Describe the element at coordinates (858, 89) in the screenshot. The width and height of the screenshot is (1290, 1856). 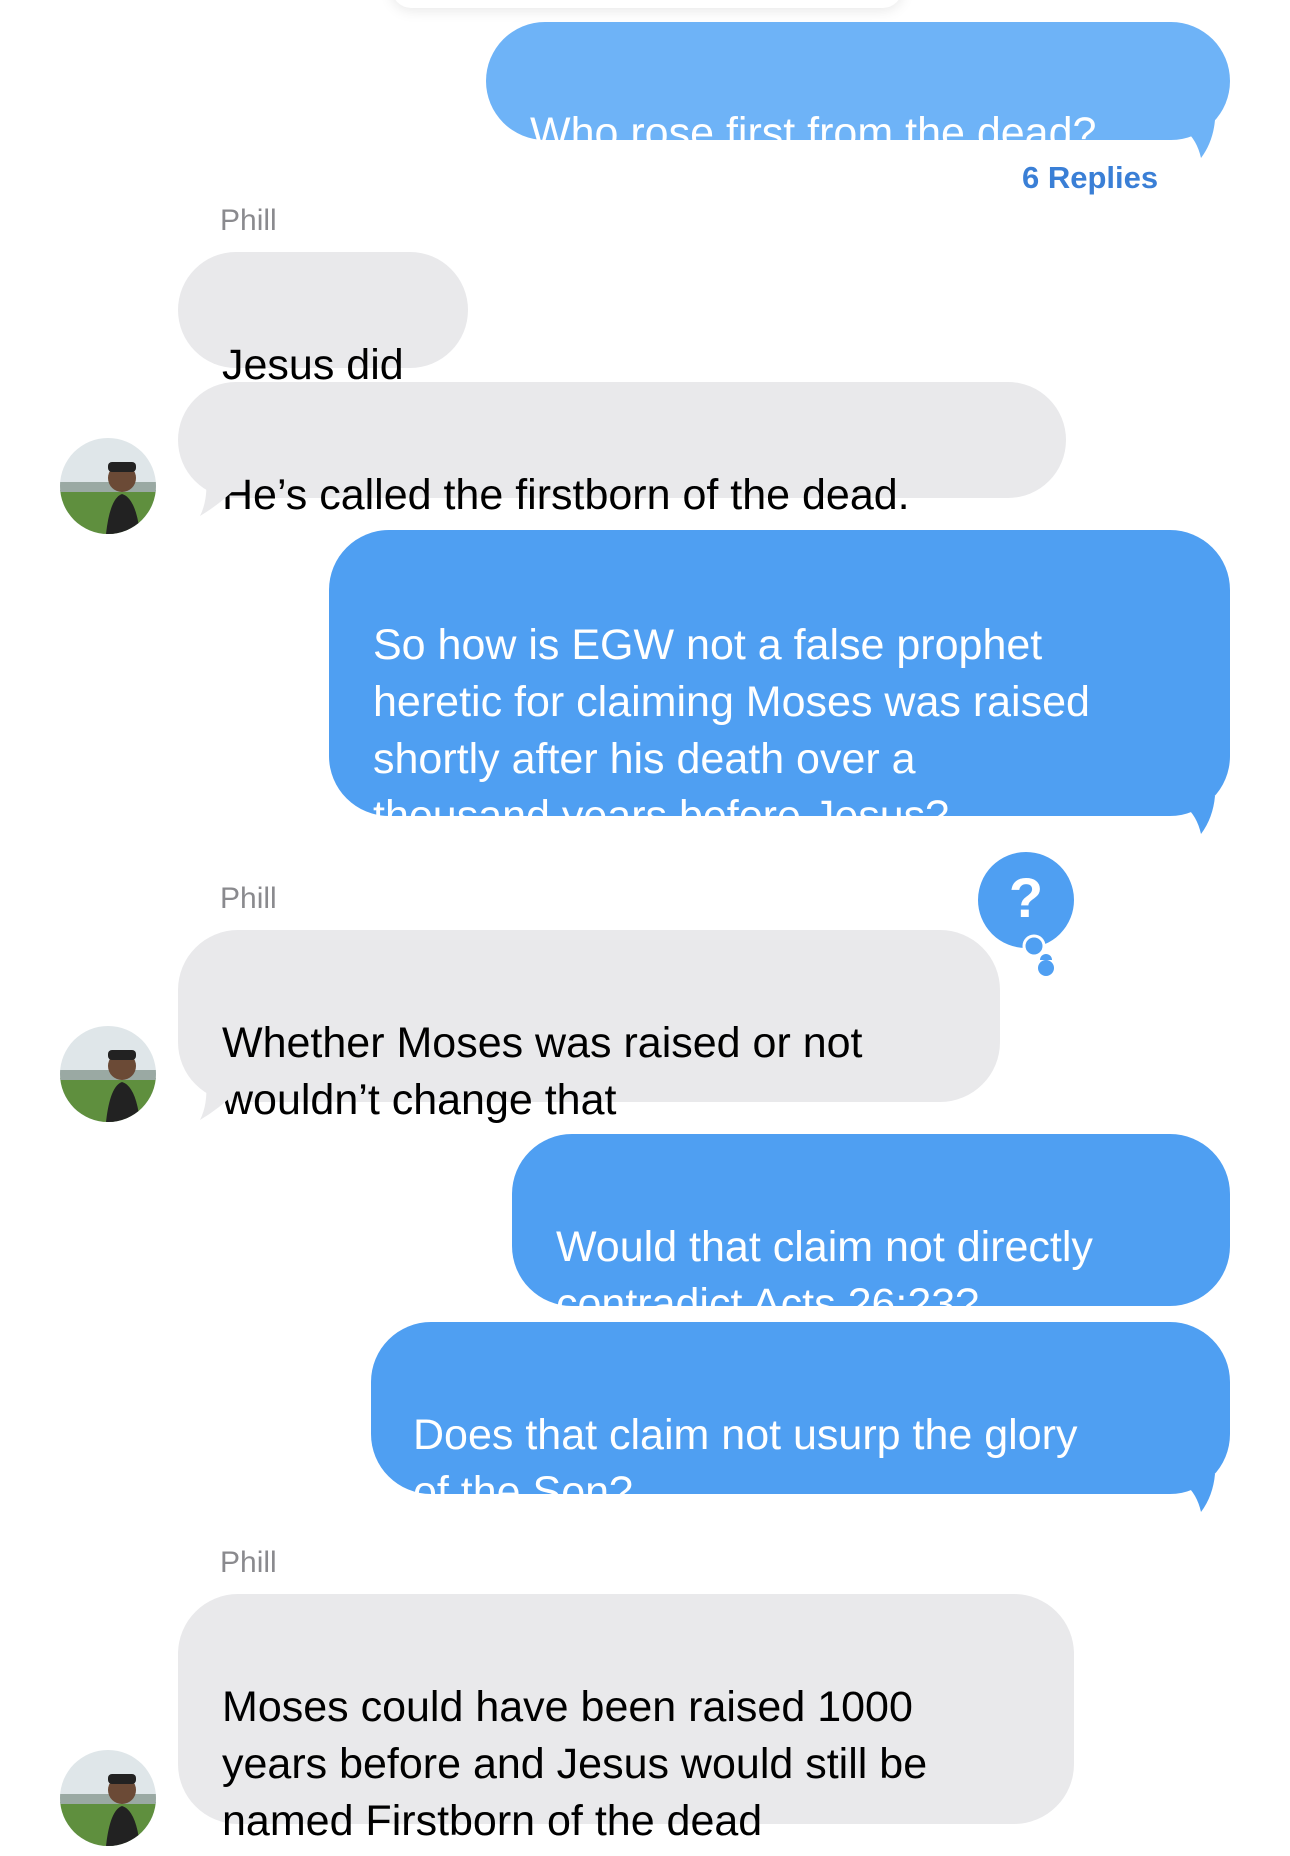
I see `outgoing-message-thread-question: Who rose first from the dead?` at that location.